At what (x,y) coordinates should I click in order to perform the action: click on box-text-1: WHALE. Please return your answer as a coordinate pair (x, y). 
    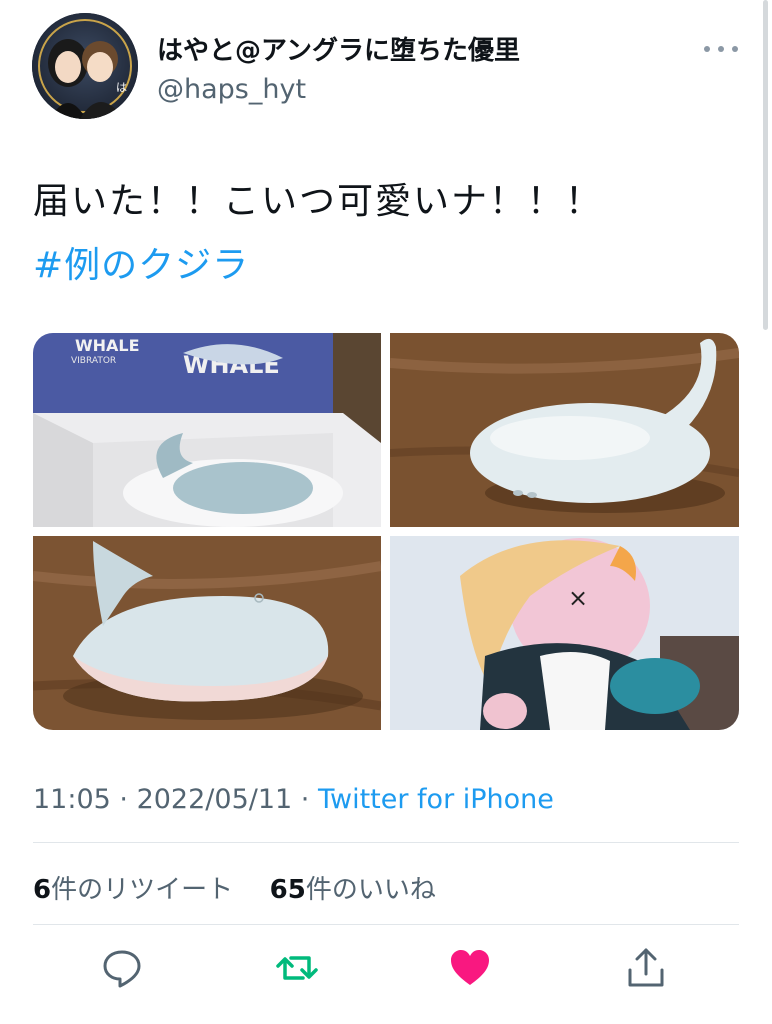
    Looking at the image, I should click on (107, 345).